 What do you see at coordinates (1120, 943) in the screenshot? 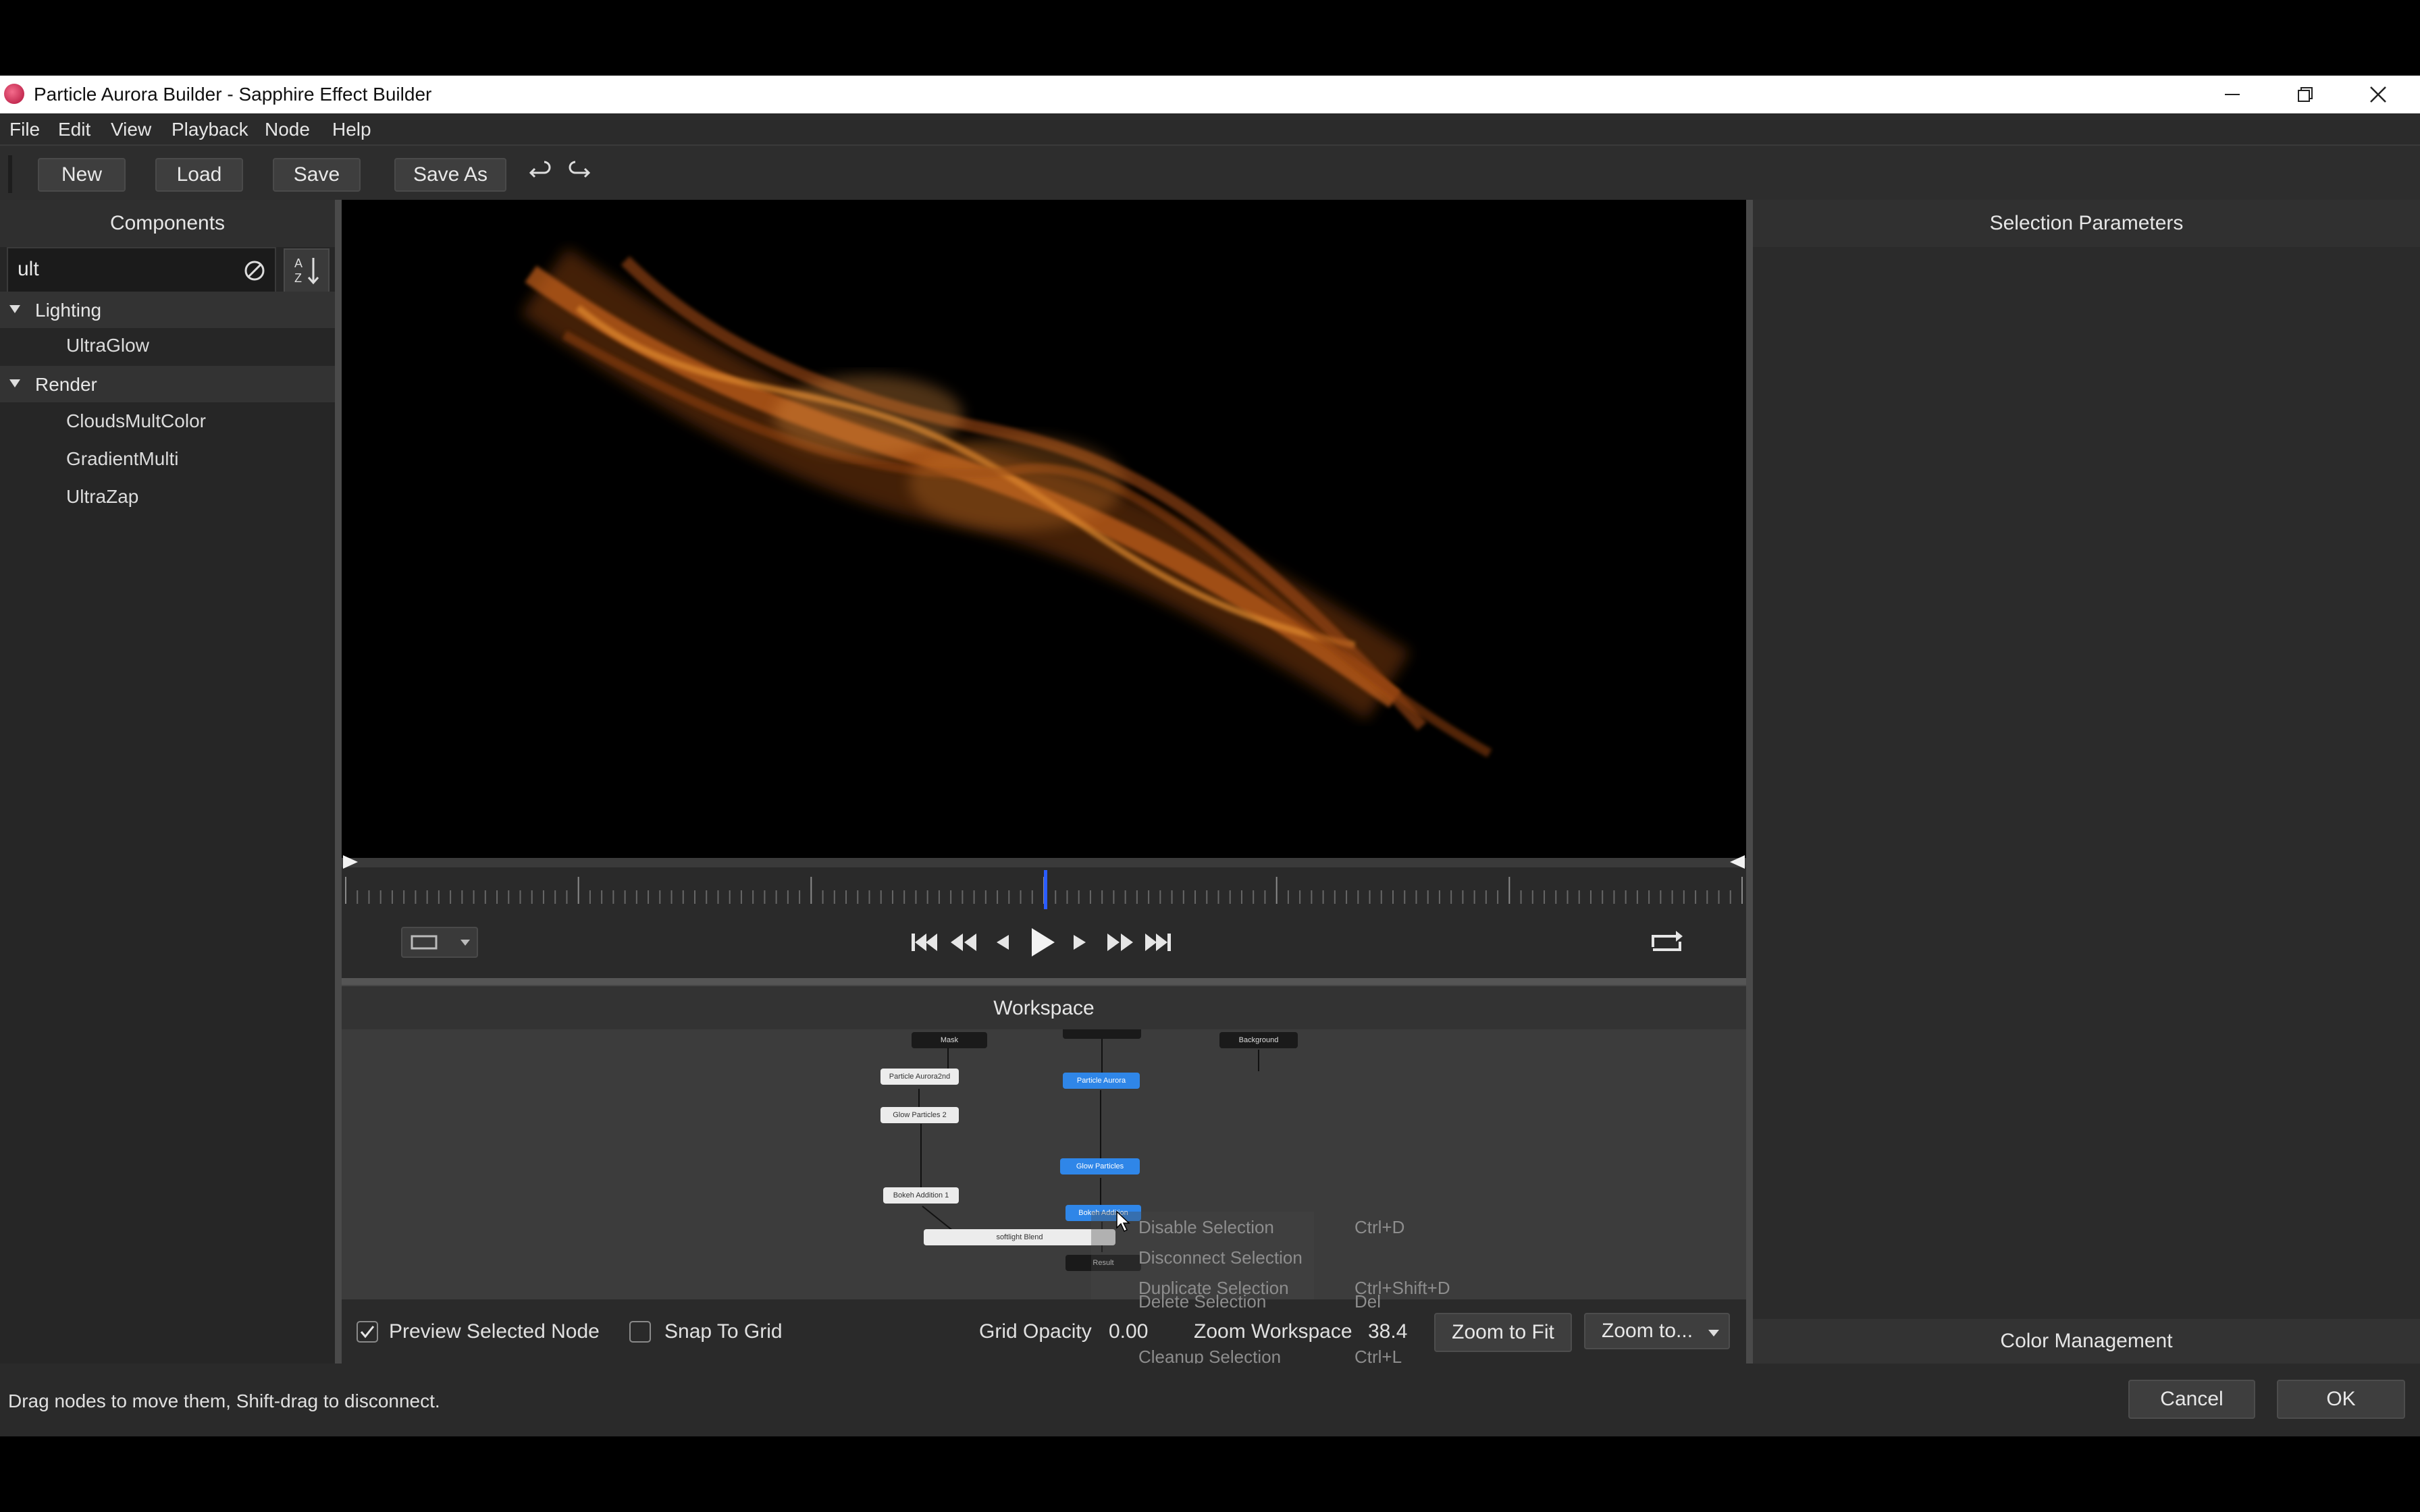
I see `fast-forward-icon` at bounding box center [1120, 943].